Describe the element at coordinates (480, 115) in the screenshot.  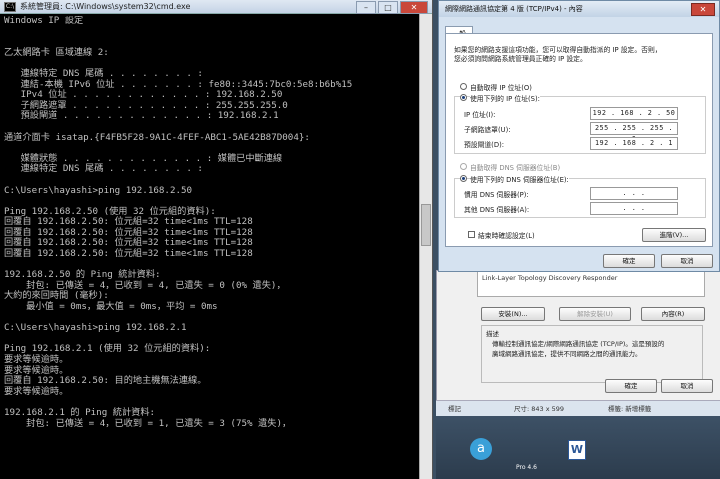
I see `ip-address-label: IP 位址(I):` at that location.